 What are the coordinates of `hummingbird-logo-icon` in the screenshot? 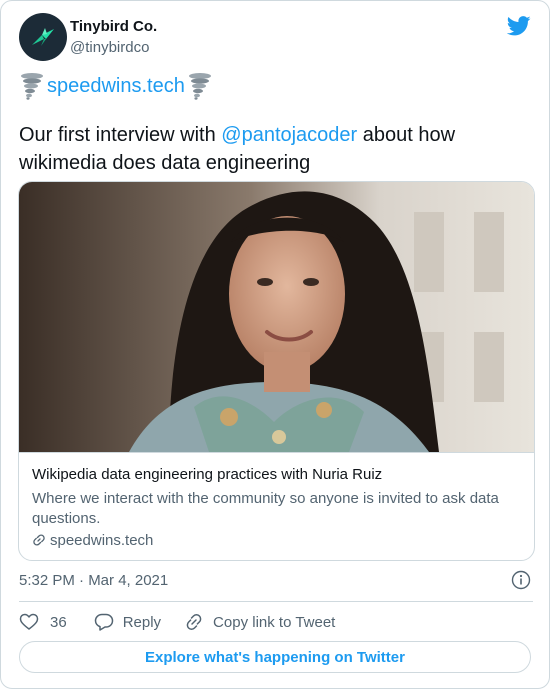 It's located at (43, 37).